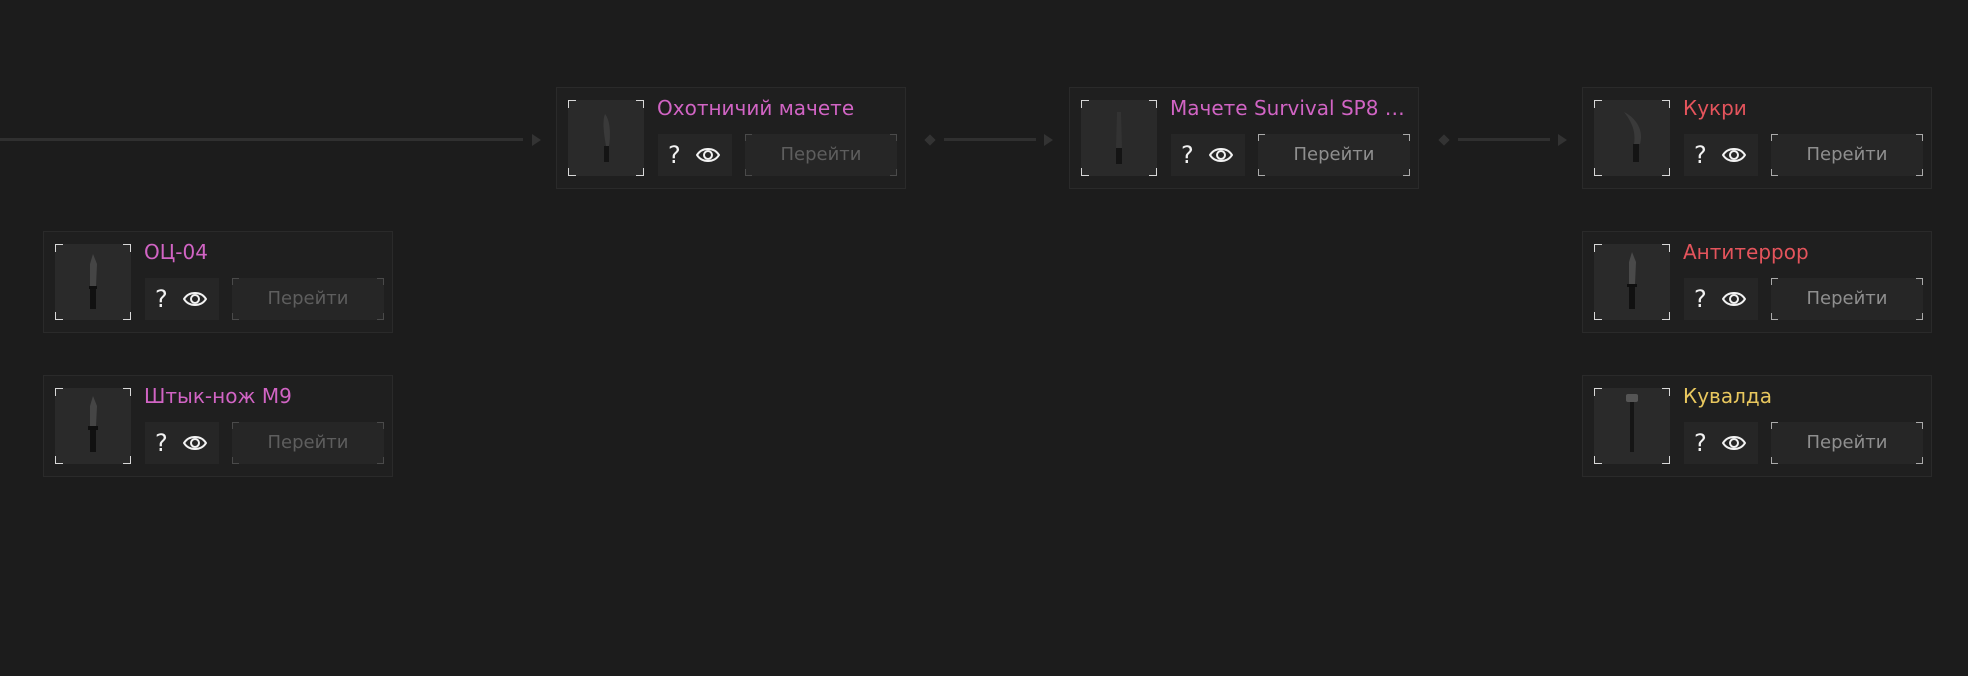 This screenshot has width=1968, height=676. Describe the element at coordinates (1746, 252) in the screenshot. I see `item-title: Антитеррор` at that location.